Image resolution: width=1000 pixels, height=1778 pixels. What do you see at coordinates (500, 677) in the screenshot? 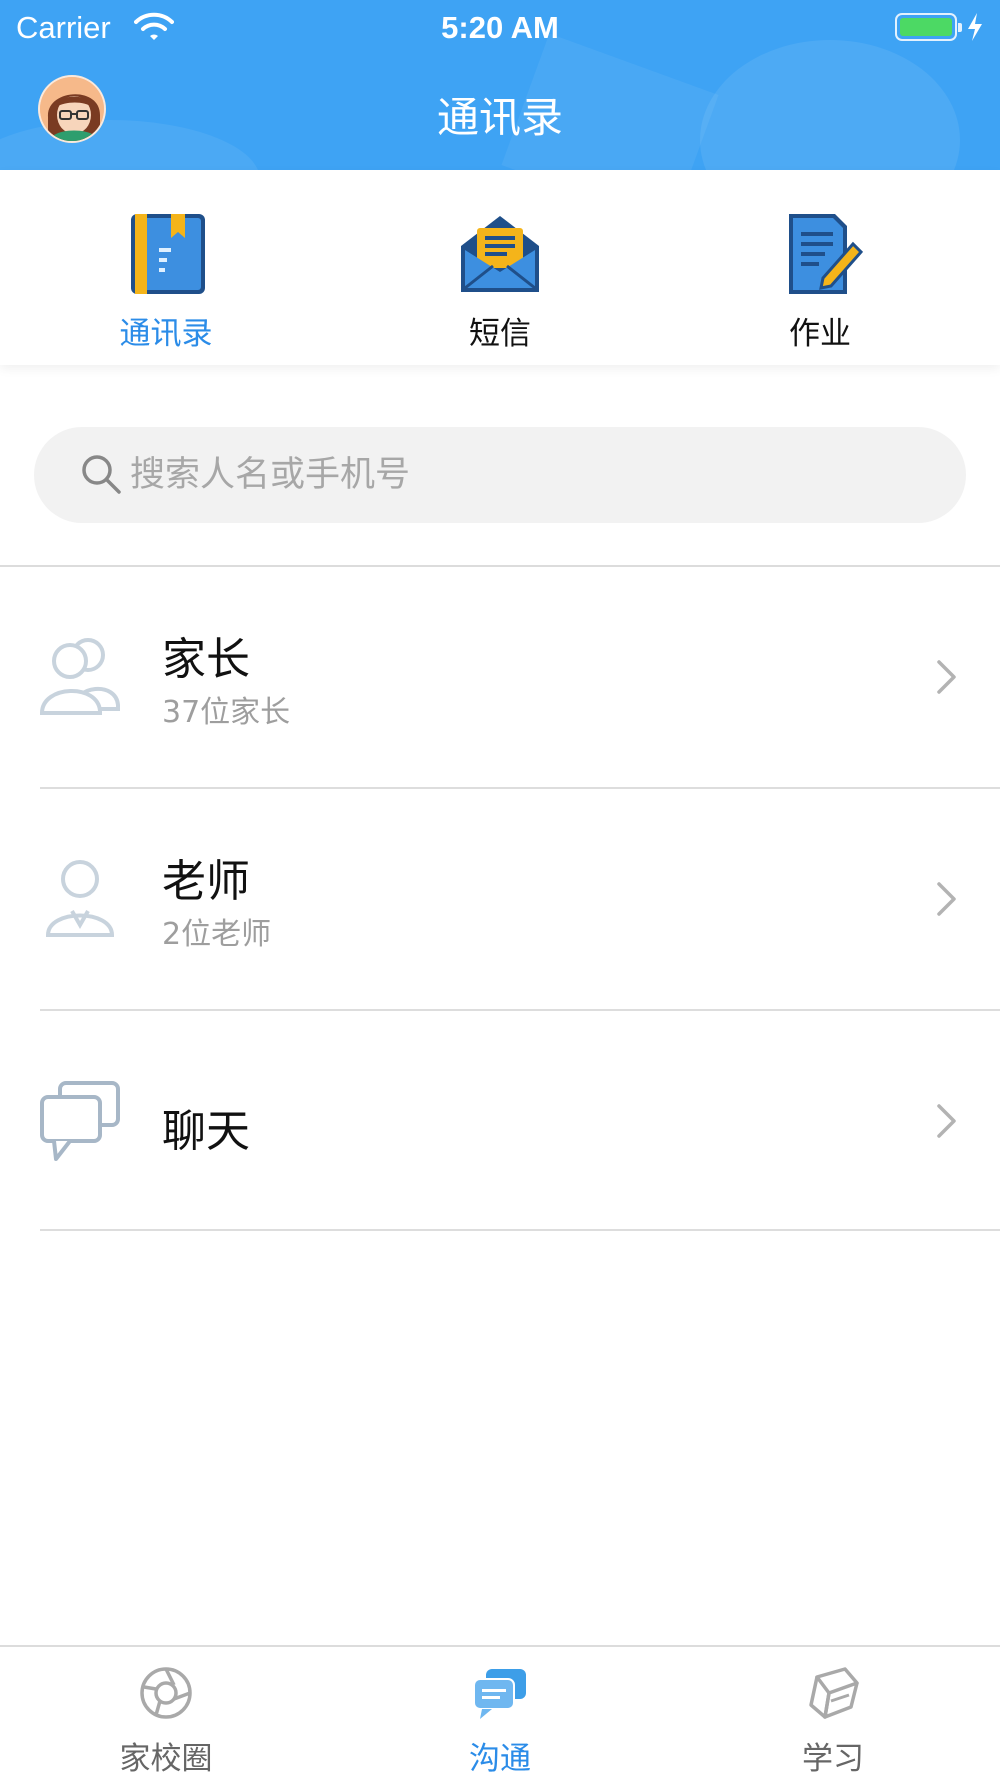
I see `list-item-parents: 家长 37位家长` at bounding box center [500, 677].